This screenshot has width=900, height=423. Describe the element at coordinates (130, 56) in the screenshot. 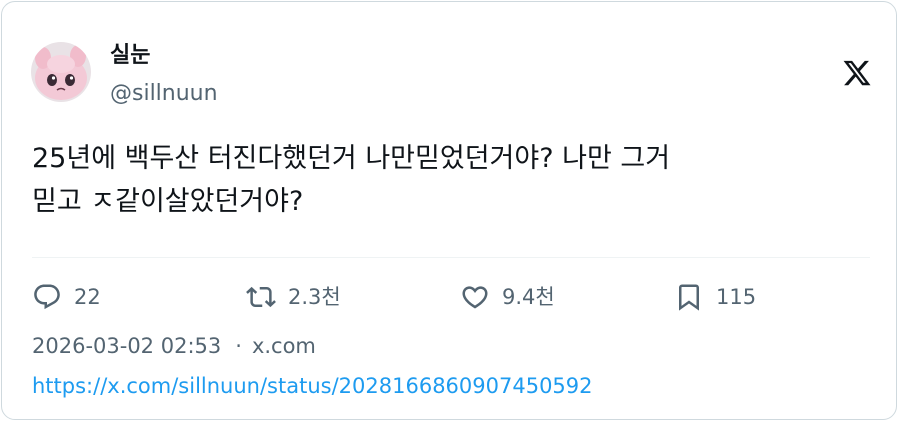

I see `author-display-name: 실눈` at that location.